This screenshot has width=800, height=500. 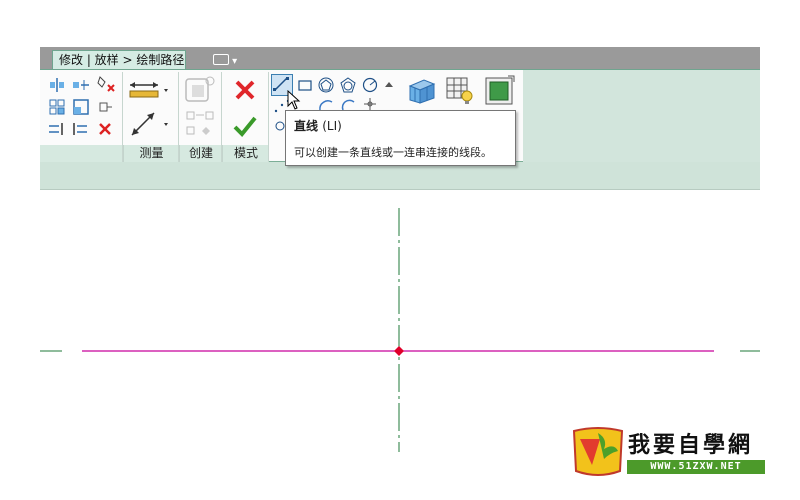 What do you see at coordinates (348, 85) in the screenshot?
I see `circumscribed-polygon-icon` at bounding box center [348, 85].